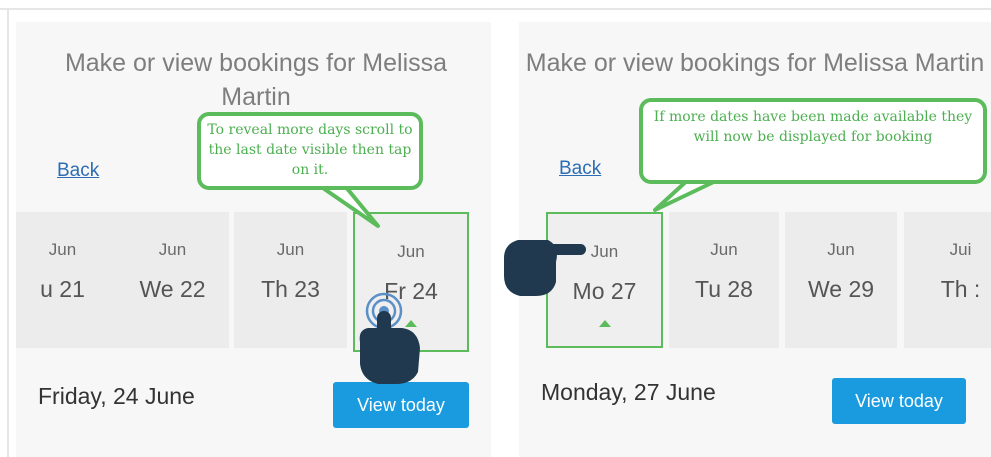 The image size is (991, 457). I want to click on selected-date-heading: Friday, 24 June, so click(116, 396).